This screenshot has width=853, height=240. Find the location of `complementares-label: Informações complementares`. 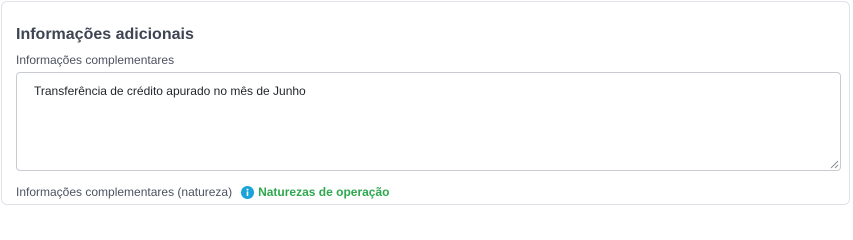

complementares-label: Informações complementares is located at coordinates (95, 60).